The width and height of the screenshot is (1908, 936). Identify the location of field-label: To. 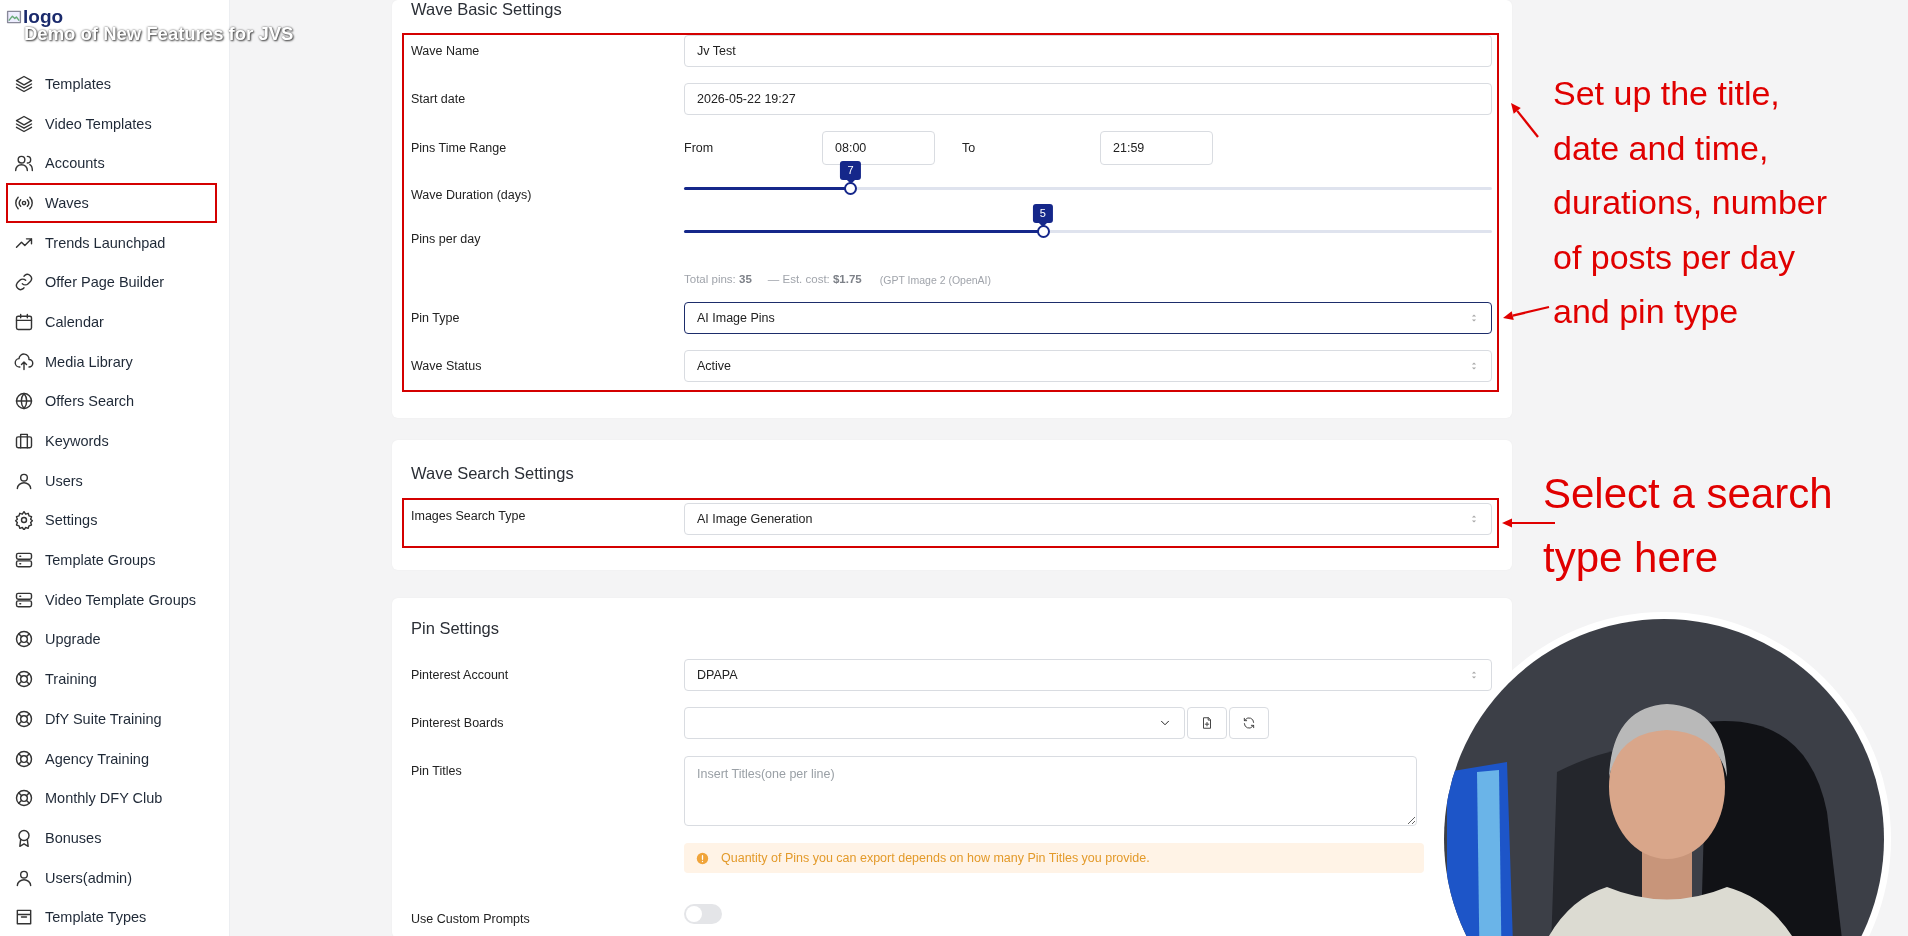
(969, 148).